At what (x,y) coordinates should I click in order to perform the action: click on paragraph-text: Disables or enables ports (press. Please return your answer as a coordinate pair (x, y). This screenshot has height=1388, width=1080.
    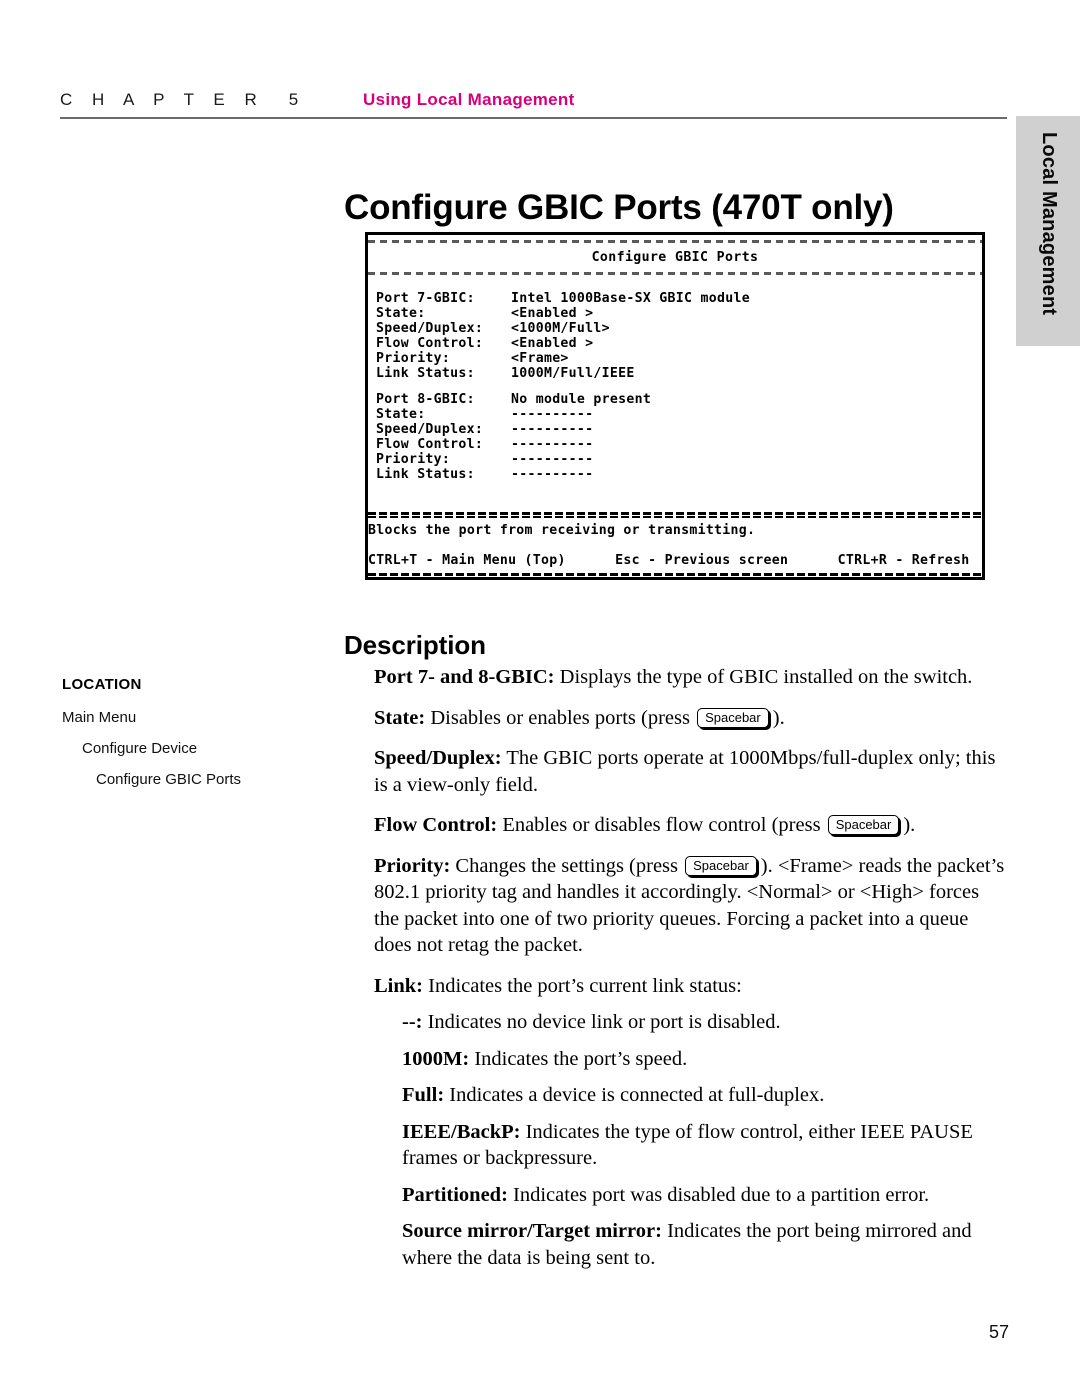
    Looking at the image, I should click on (560, 717).